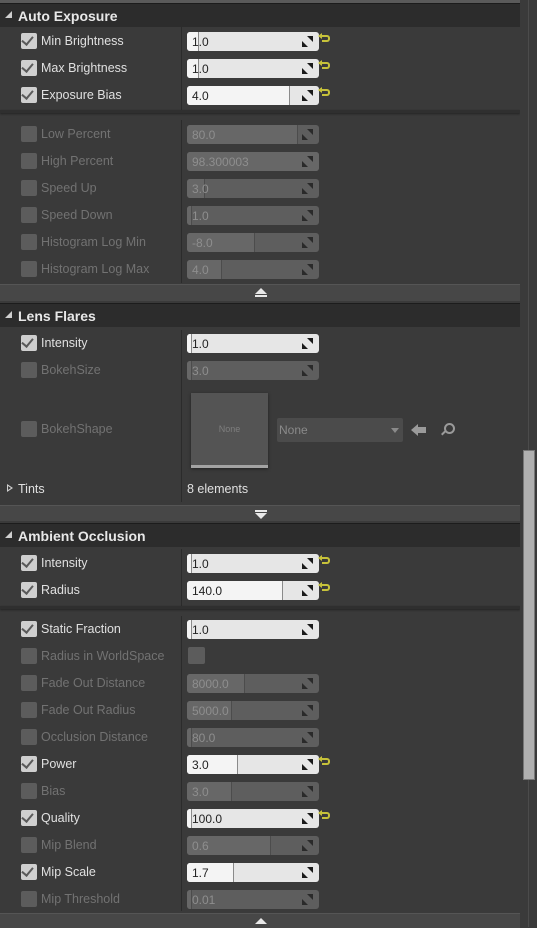  What do you see at coordinates (253, 818) in the screenshot?
I see `numeric-slider-field: 100.0` at bounding box center [253, 818].